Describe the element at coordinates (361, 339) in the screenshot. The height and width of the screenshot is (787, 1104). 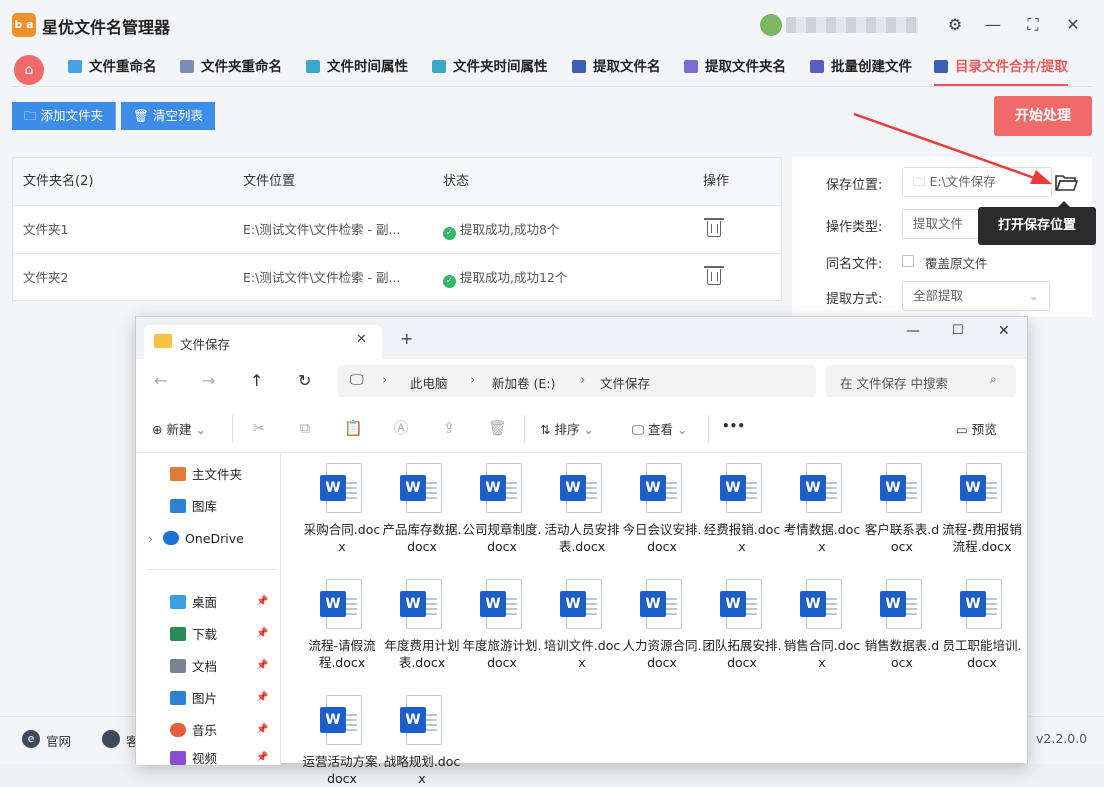
I see `close-tab-icon: ✕` at that location.